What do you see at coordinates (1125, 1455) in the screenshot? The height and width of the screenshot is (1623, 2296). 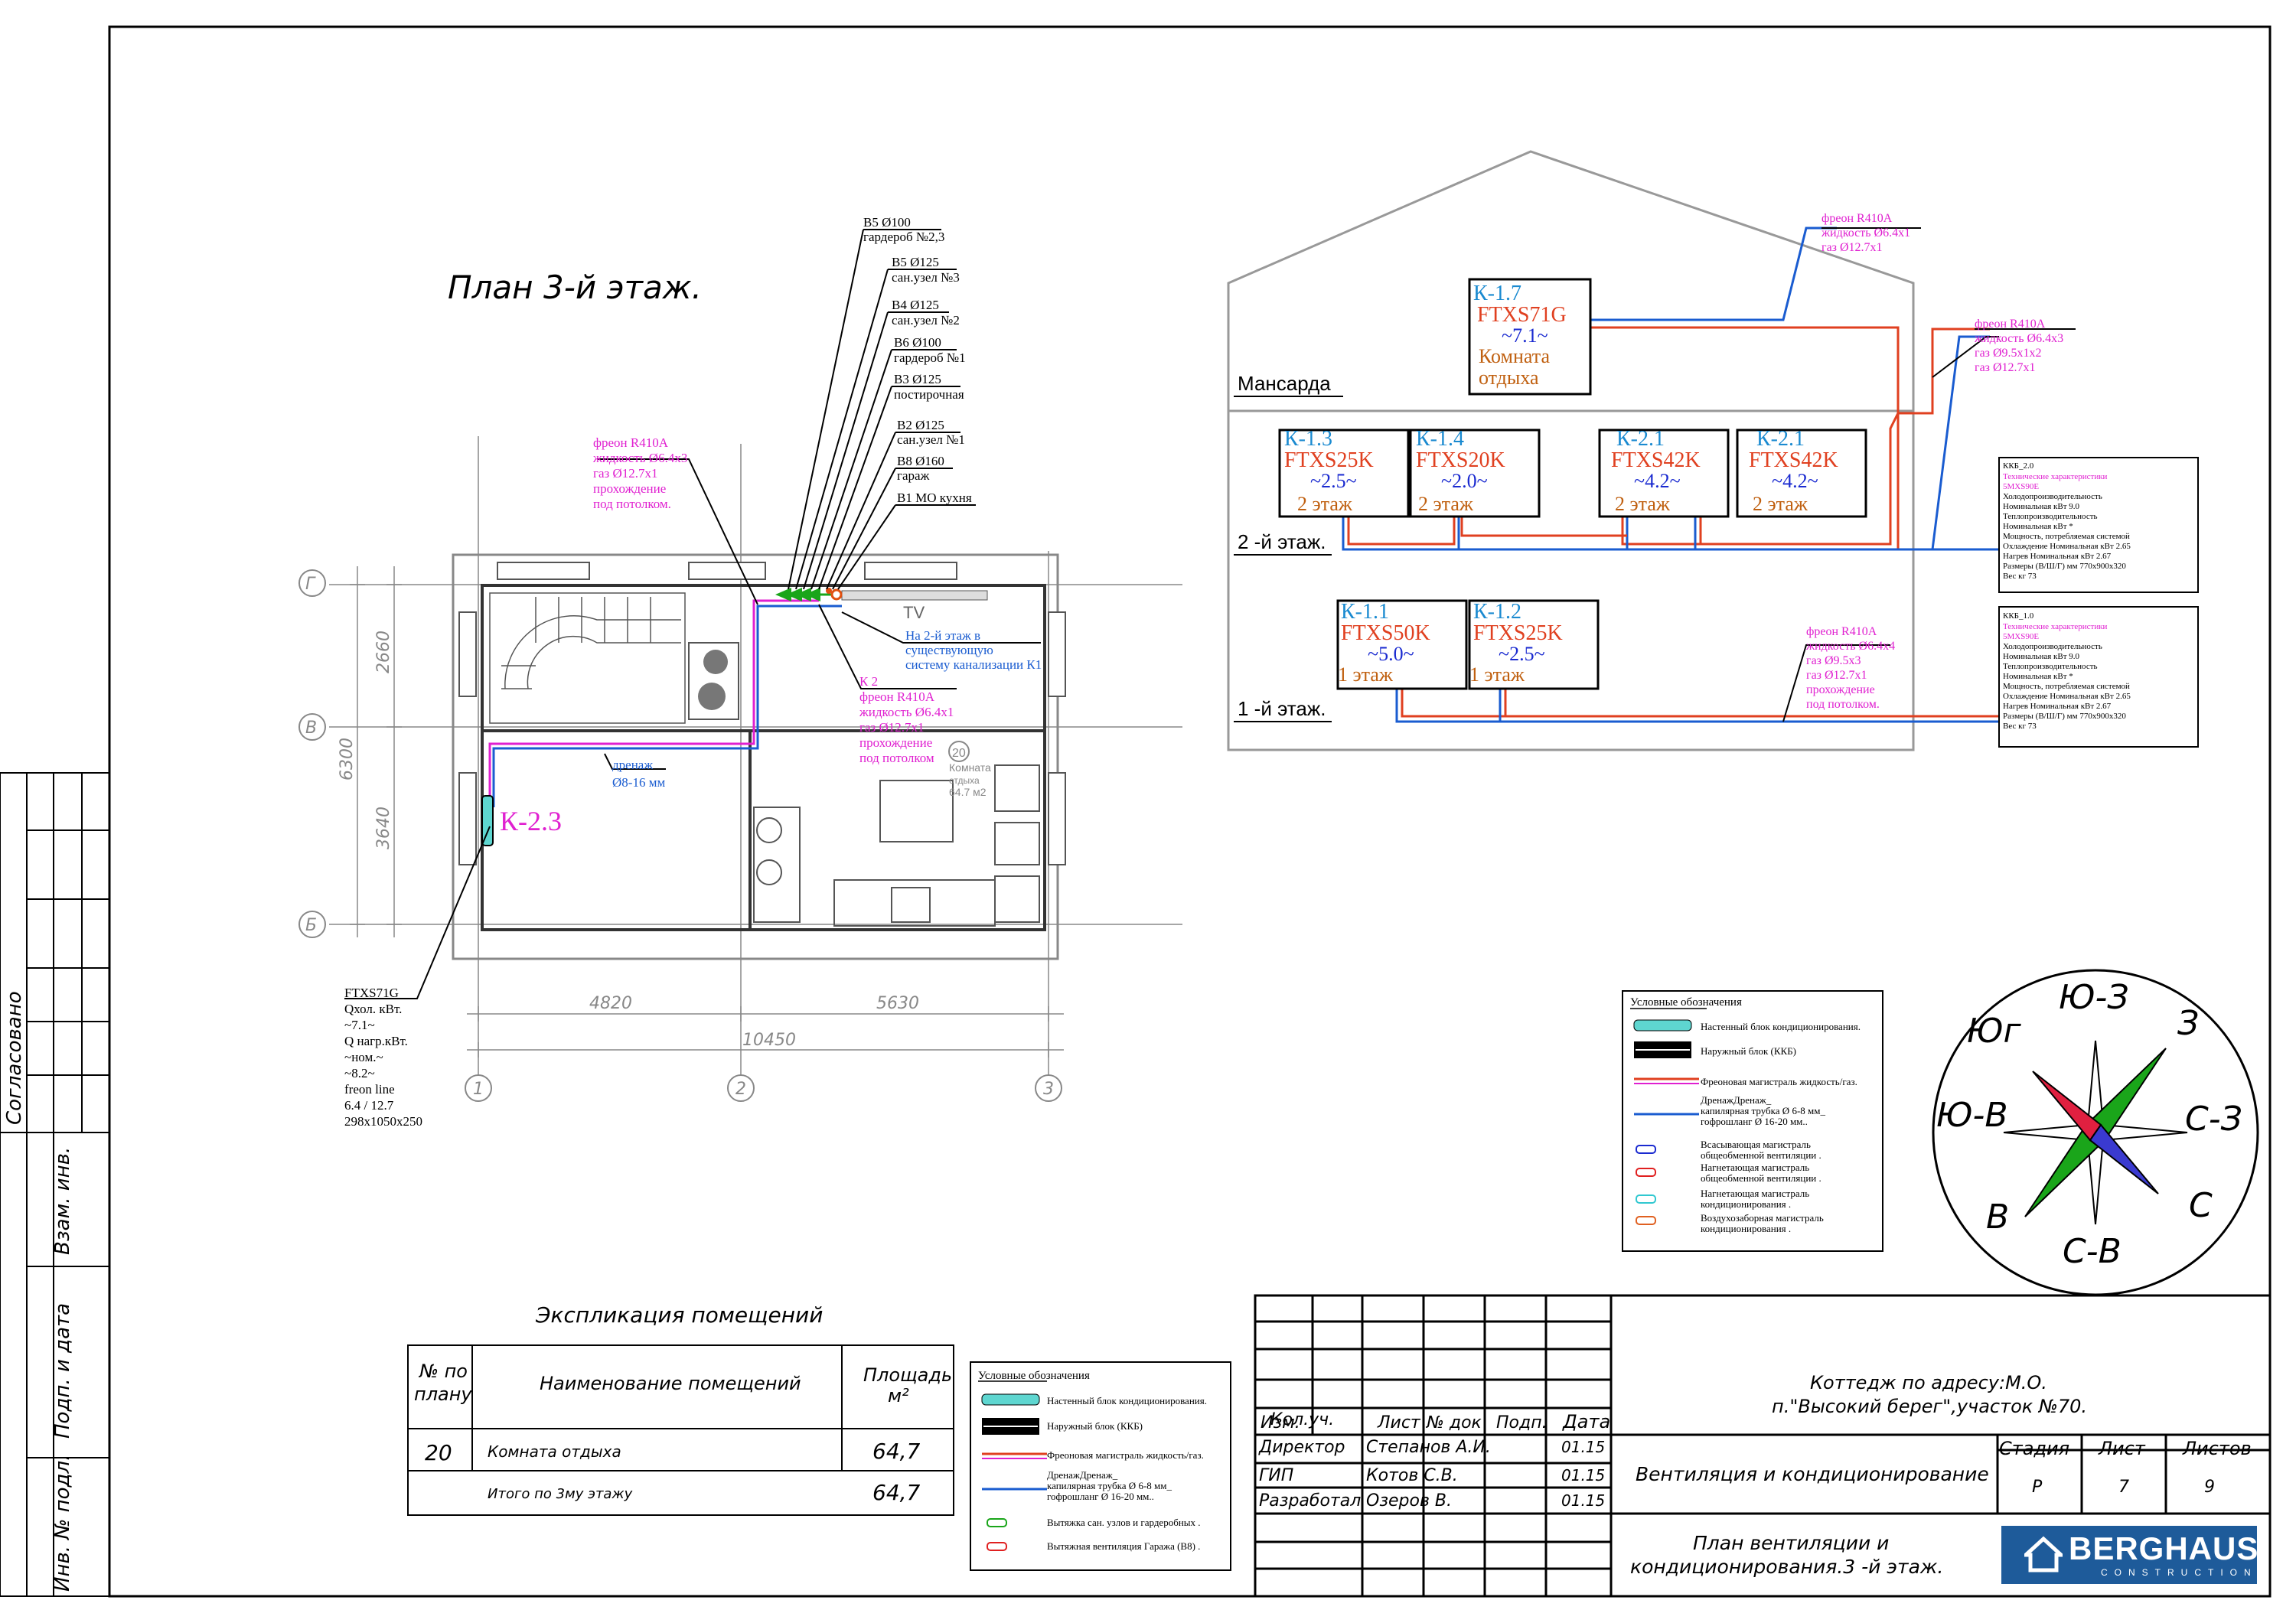 I see `legend-bottom-2: Фреоновая магистраль жидкость/газ.` at bounding box center [1125, 1455].